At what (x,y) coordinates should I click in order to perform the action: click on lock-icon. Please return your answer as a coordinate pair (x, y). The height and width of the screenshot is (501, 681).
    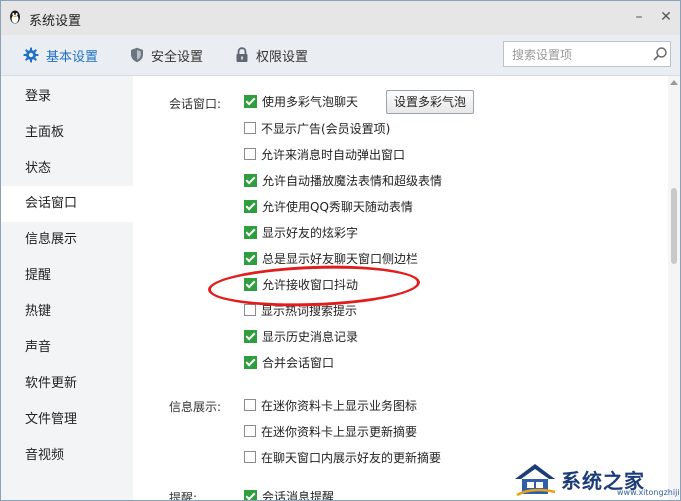
    Looking at the image, I should click on (242, 54).